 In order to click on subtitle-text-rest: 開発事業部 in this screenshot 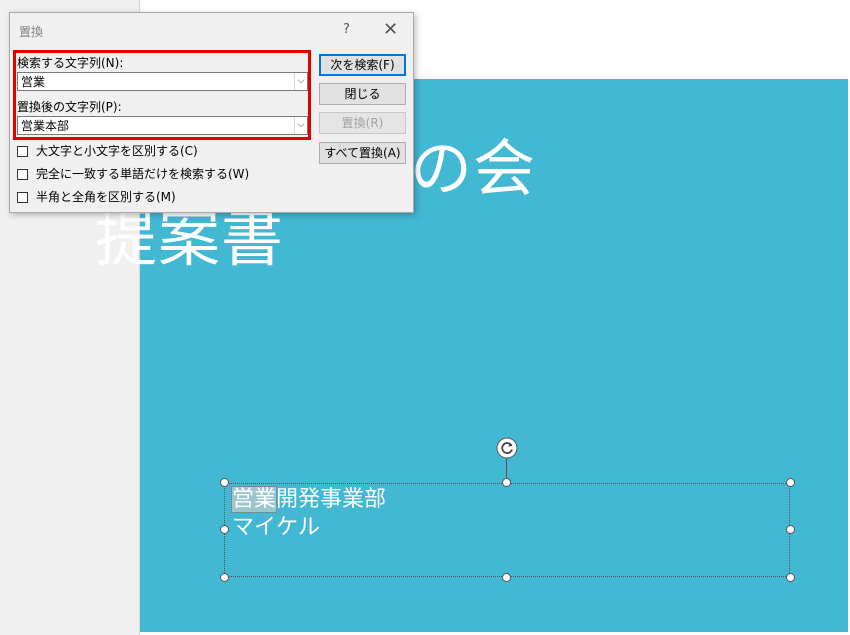, I will do `click(331, 499)`.